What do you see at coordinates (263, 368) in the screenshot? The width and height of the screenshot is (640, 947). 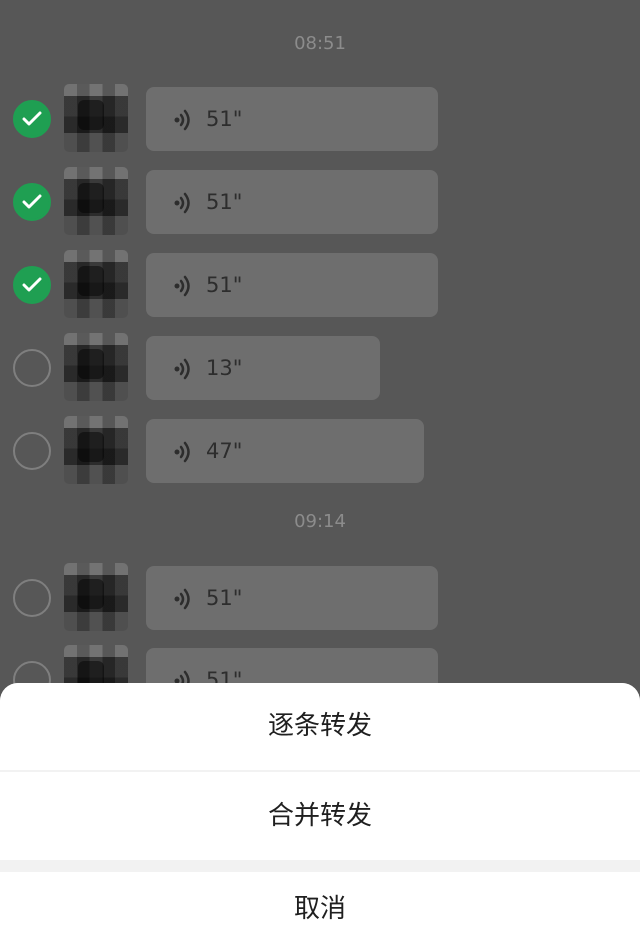 I see `voice-message-bubble: 13"` at bounding box center [263, 368].